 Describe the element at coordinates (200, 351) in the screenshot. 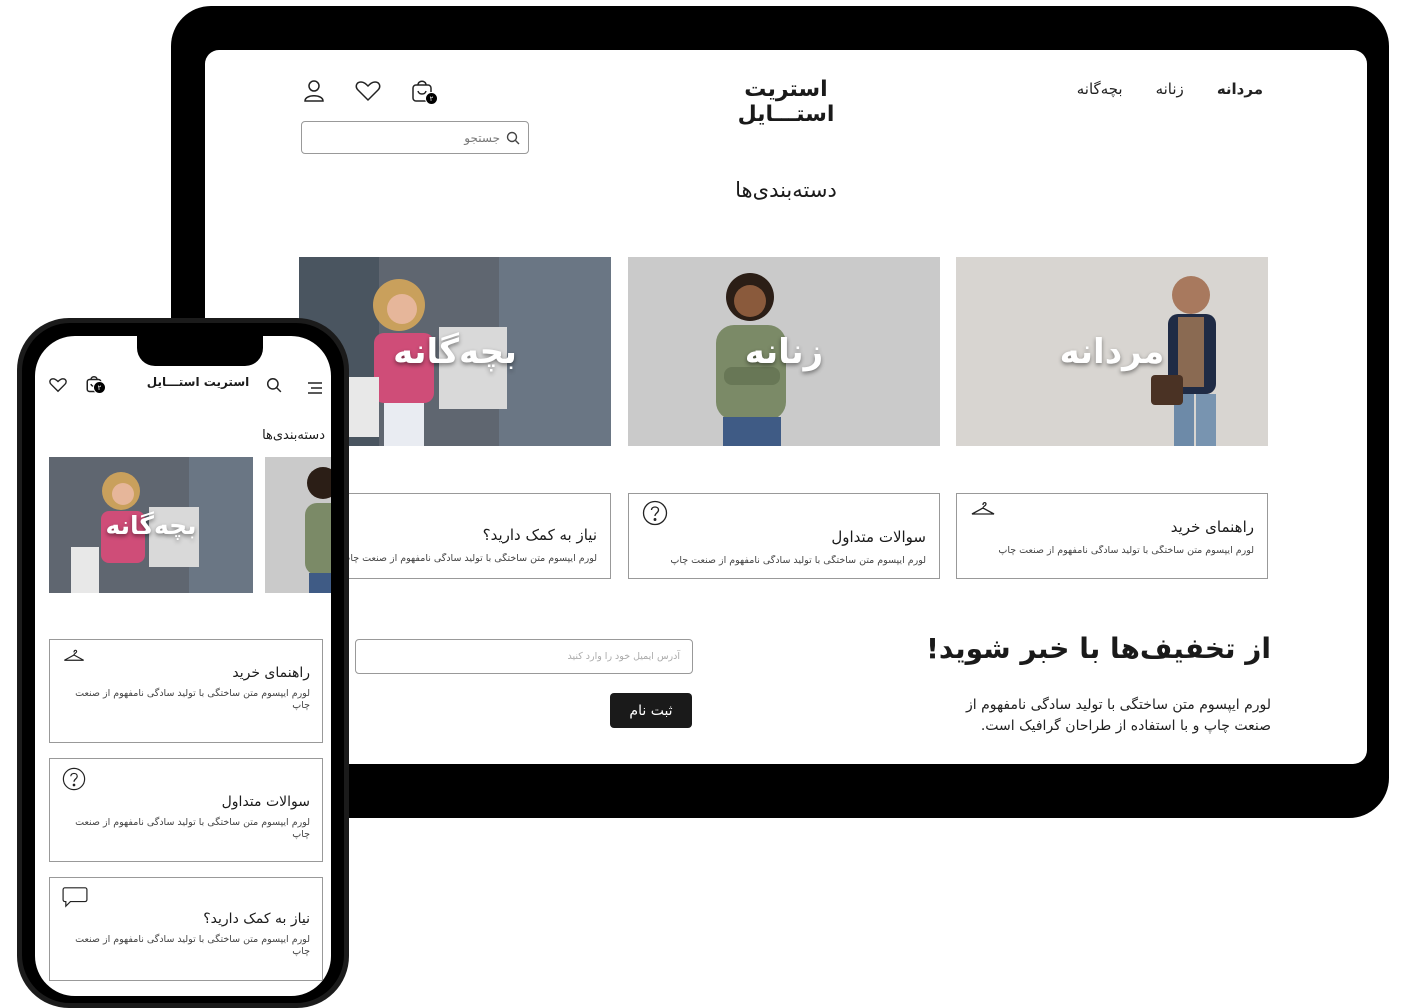

I see `phone-notch` at that location.